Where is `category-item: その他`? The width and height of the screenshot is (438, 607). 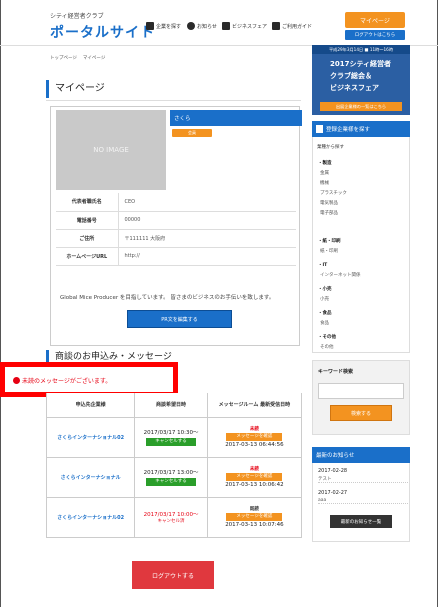 category-item: その他 is located at coordinates (328, 347).